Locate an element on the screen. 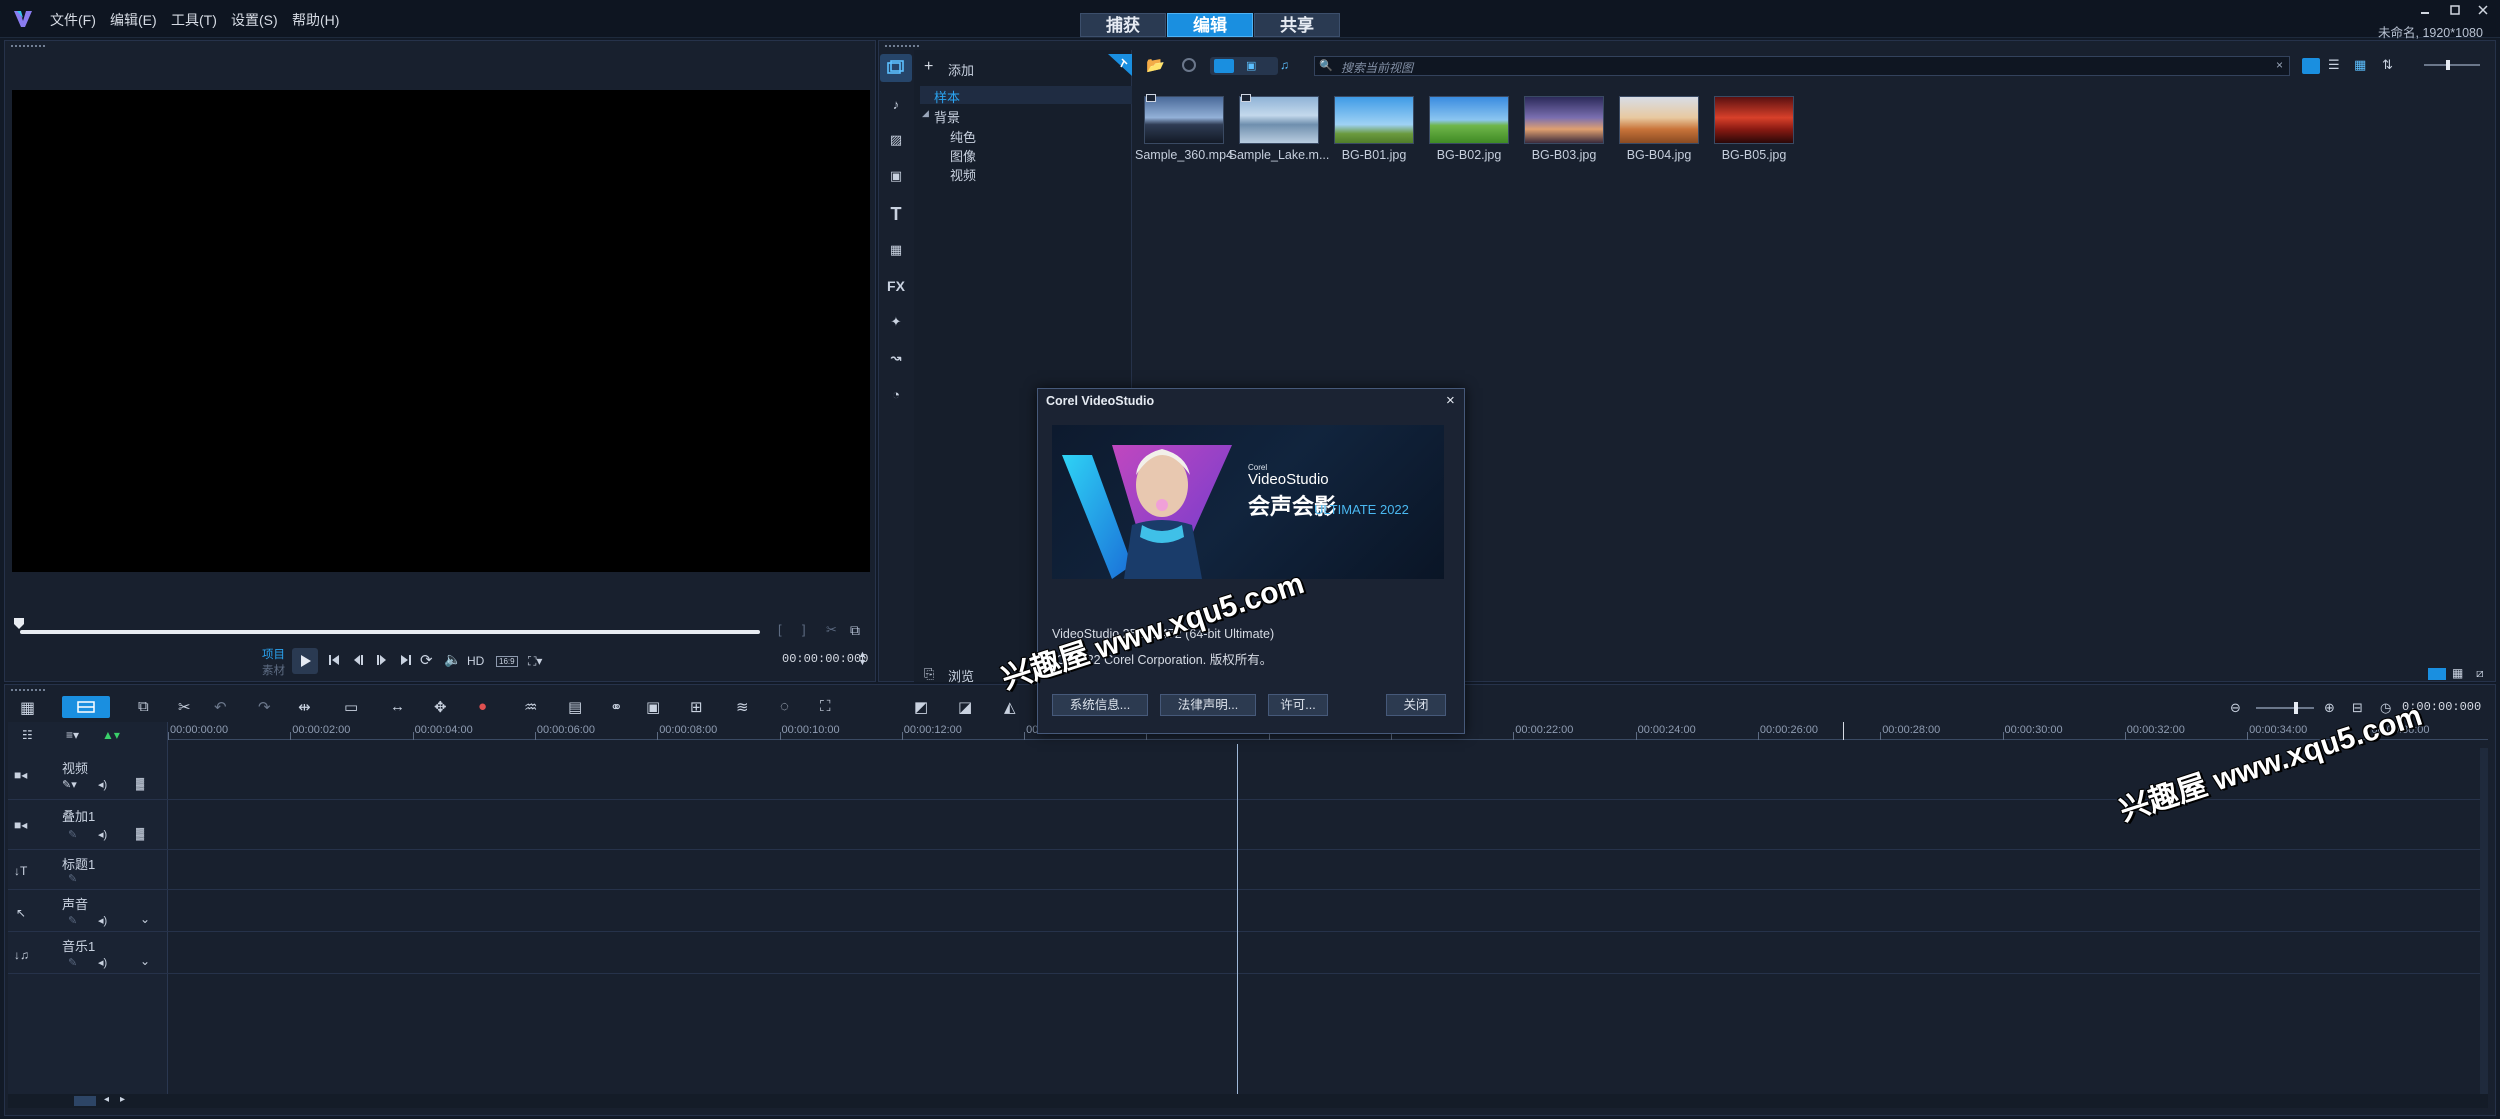 The width and height of the screenshot is (2500, 1119). library-item: BG-B02.jpg is located at coordinates (1469, 128).